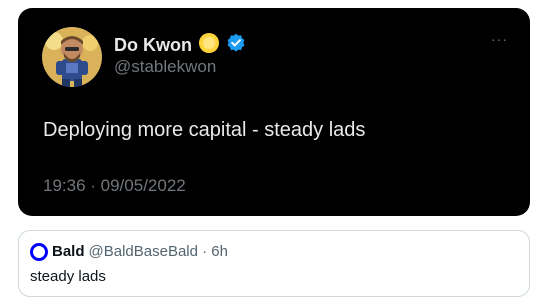  I want to click on quote-header: Bald @BaldBaseBald · 6h, so click(129, 252).